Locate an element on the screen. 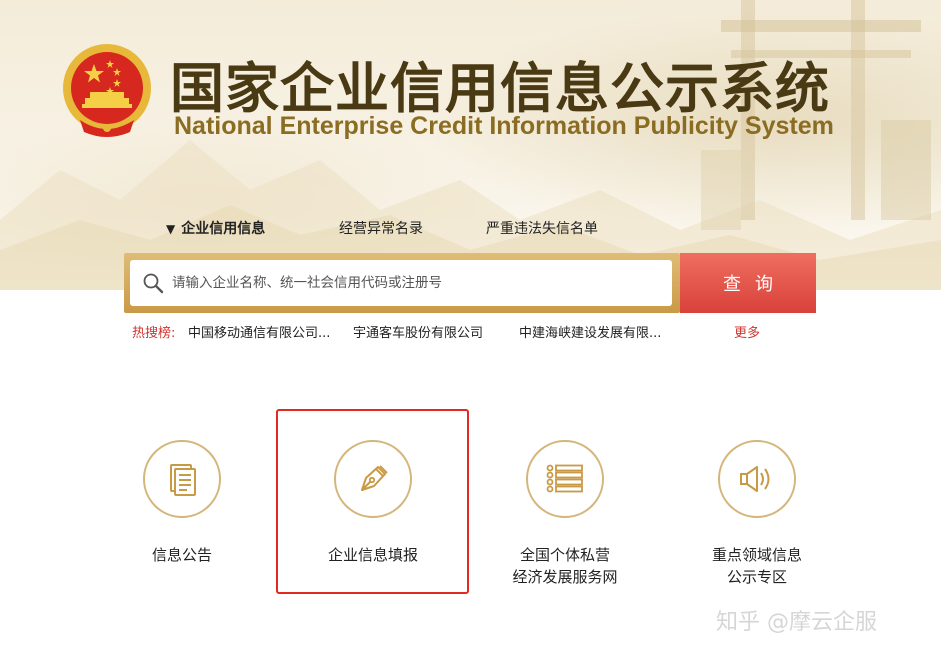 This screenshot has width=941, height=658. feature-private-economy-service: 全国个体私营 经济发展服务网 is located at coordinates (565, 514).